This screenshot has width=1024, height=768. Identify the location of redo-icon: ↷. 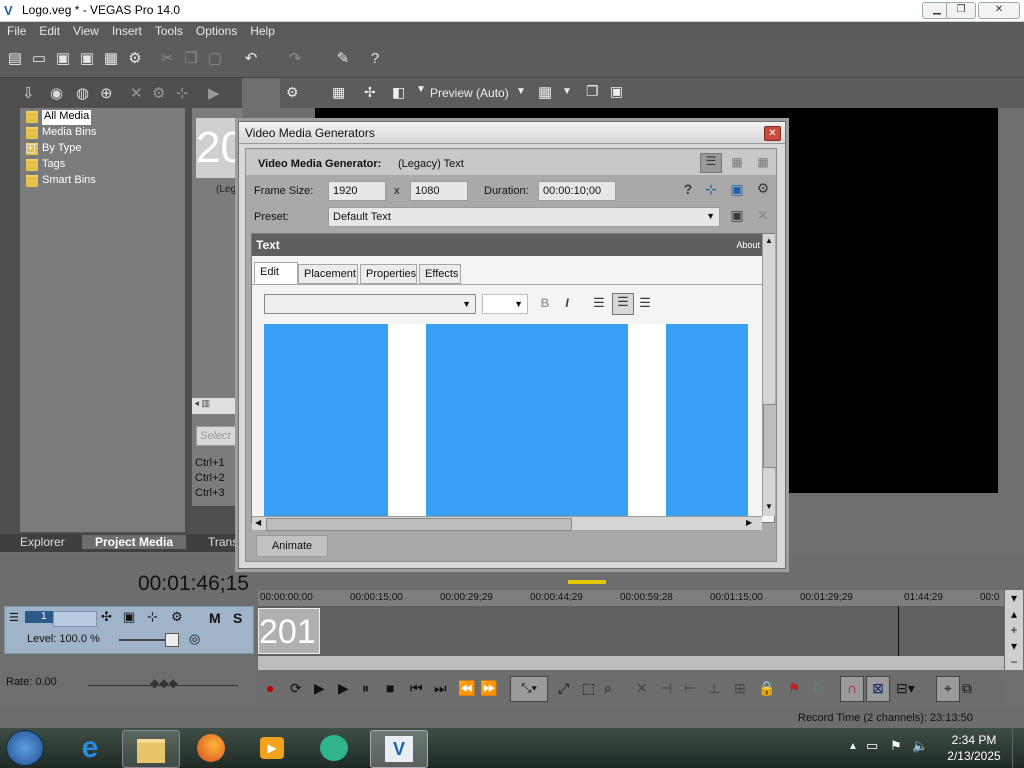
(295, 59).